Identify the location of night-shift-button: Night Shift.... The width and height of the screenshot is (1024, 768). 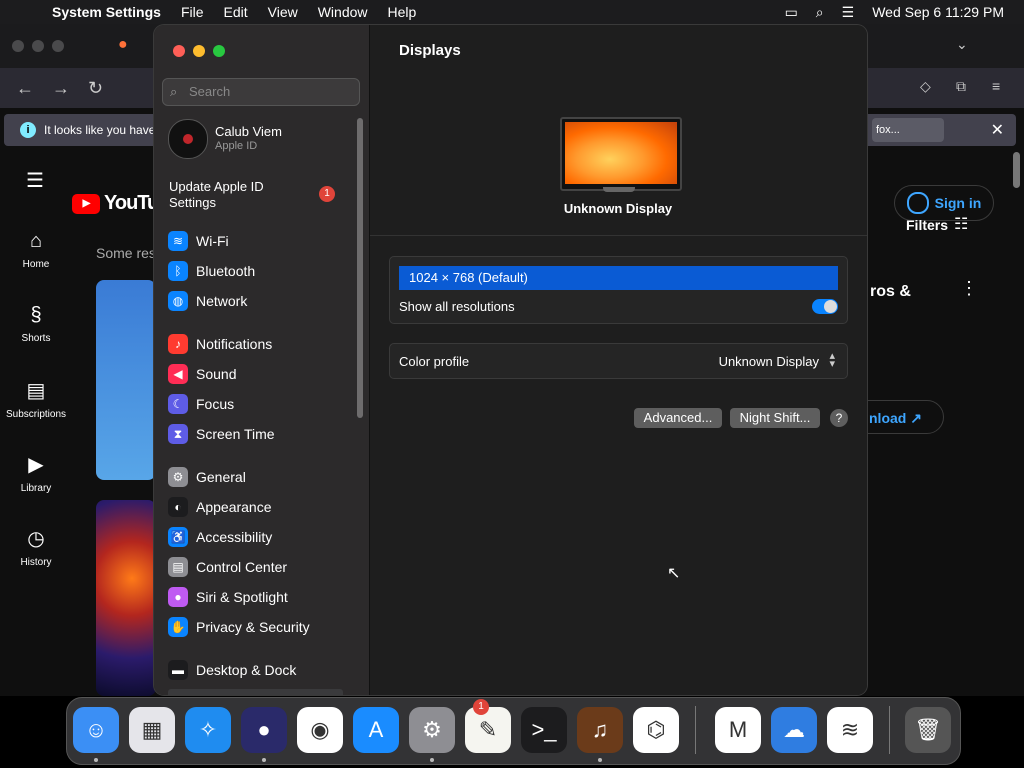
(775, 418).